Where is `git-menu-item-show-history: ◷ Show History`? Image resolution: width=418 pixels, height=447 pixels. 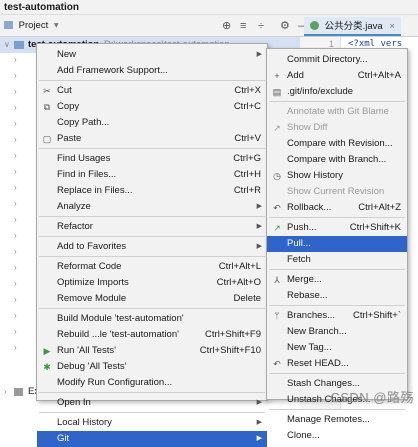 git-menu-item-show-history: ◷ Show History is located at coordinates (337, 176).